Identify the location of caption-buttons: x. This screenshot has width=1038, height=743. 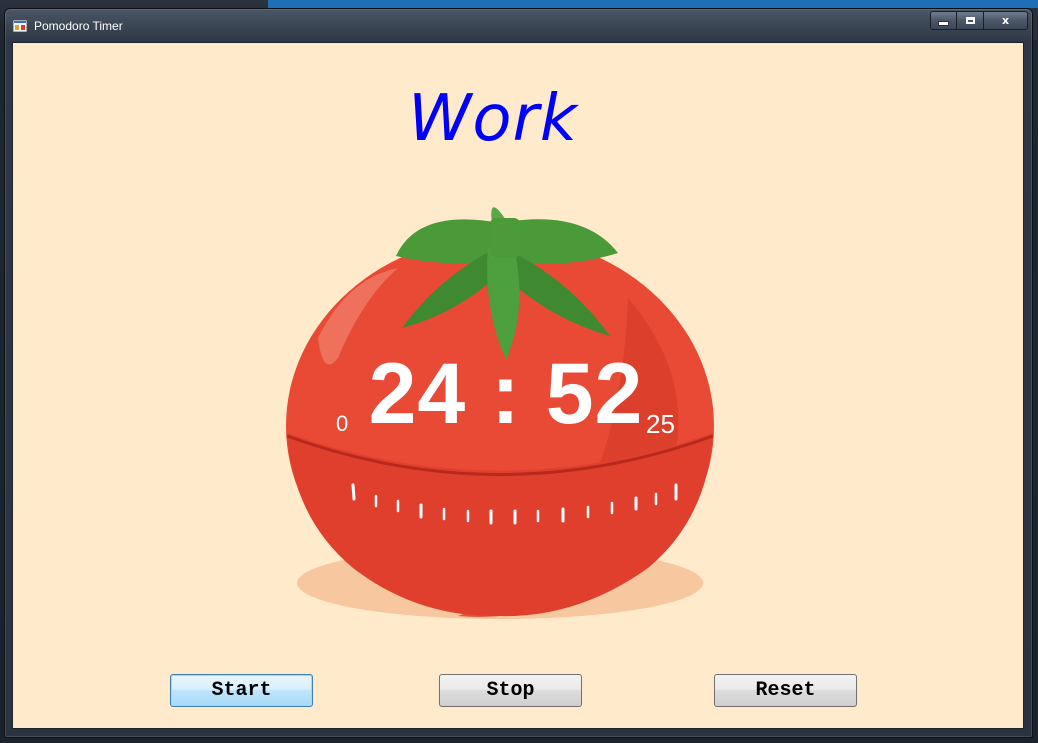
(979, 21).